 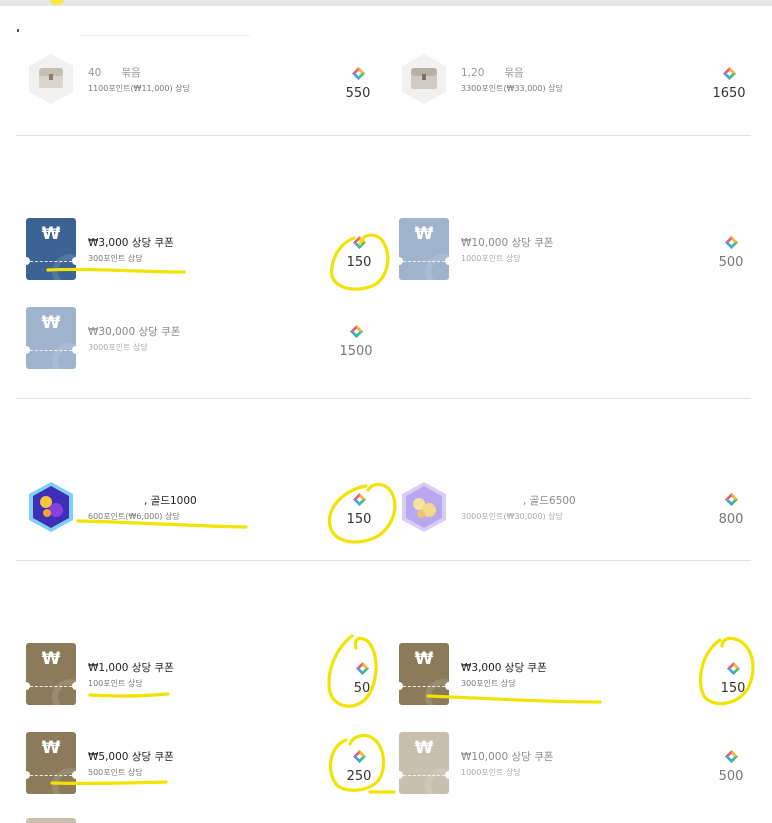 I want to click on price-value: 550, so click(x=358, y=93).